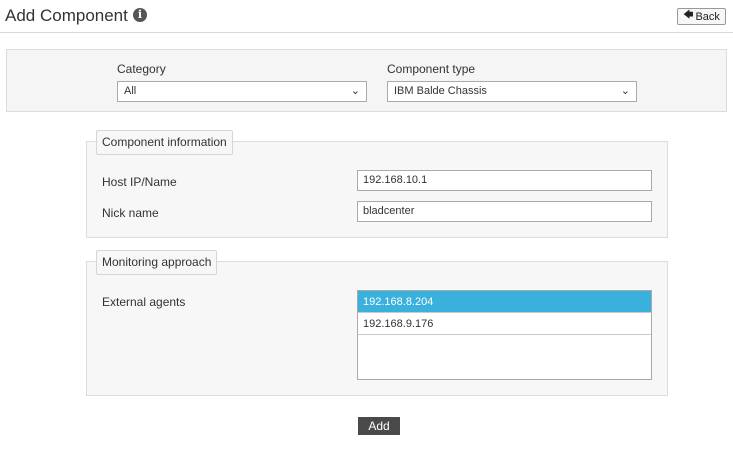  Describe the element at coordinates (242, 91) in the screenshot. I see `category-select: All ⌄` at that location.